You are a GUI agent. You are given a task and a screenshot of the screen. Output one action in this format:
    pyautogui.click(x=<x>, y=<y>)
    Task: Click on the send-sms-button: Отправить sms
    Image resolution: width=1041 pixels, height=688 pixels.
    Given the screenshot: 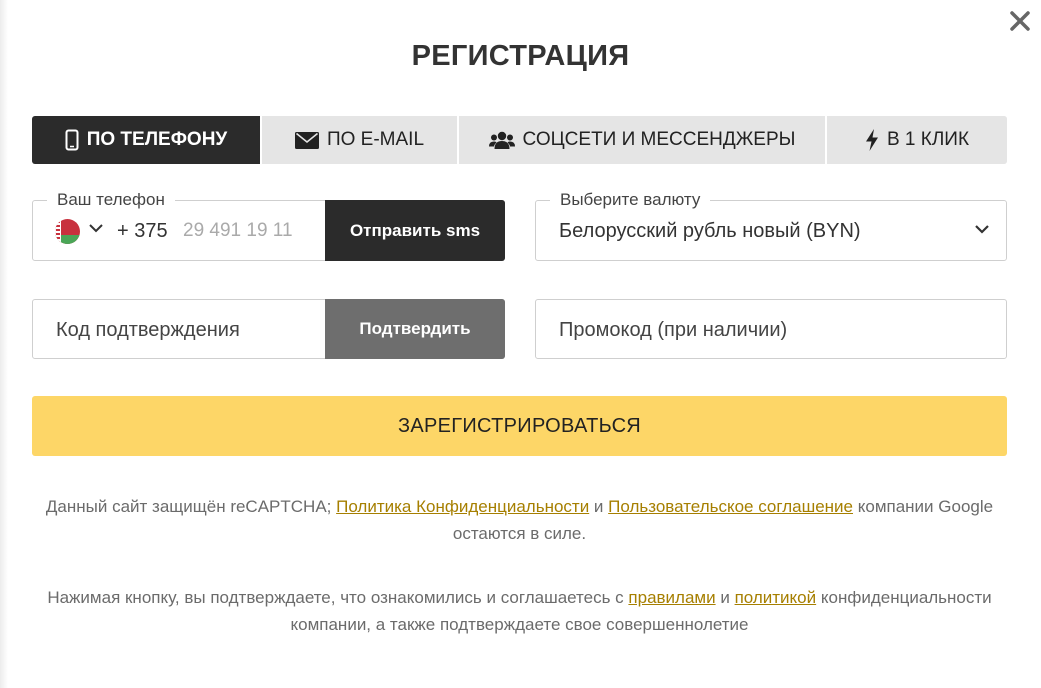 What is the action you would take?
    pyautogui.click(x=415, y=230)
    